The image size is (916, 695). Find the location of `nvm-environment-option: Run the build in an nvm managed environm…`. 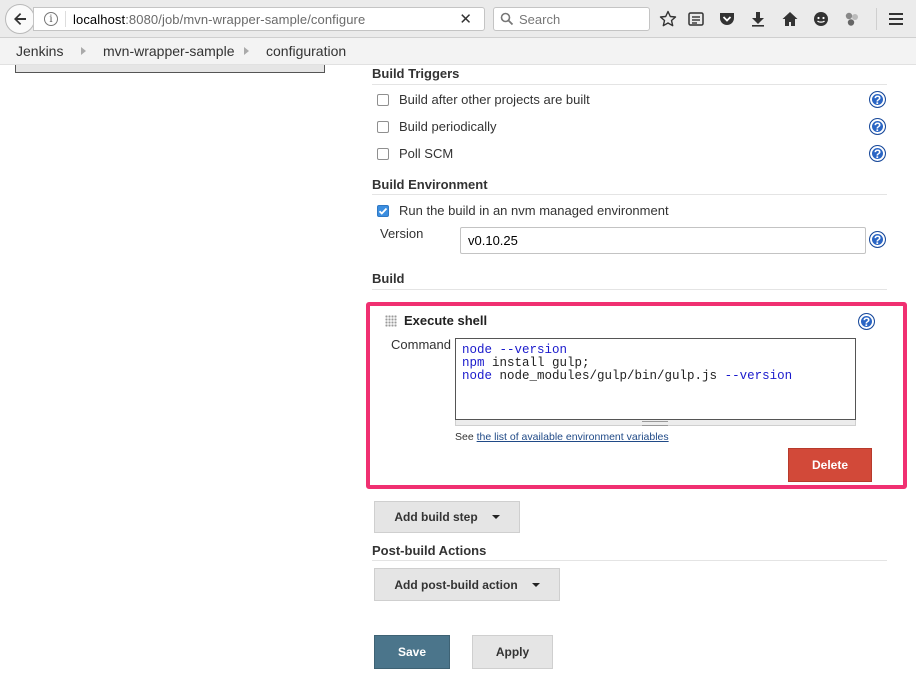

nvm-environment-option: Run the build in an nvm managed environm… is located at coordinates (523, 210).